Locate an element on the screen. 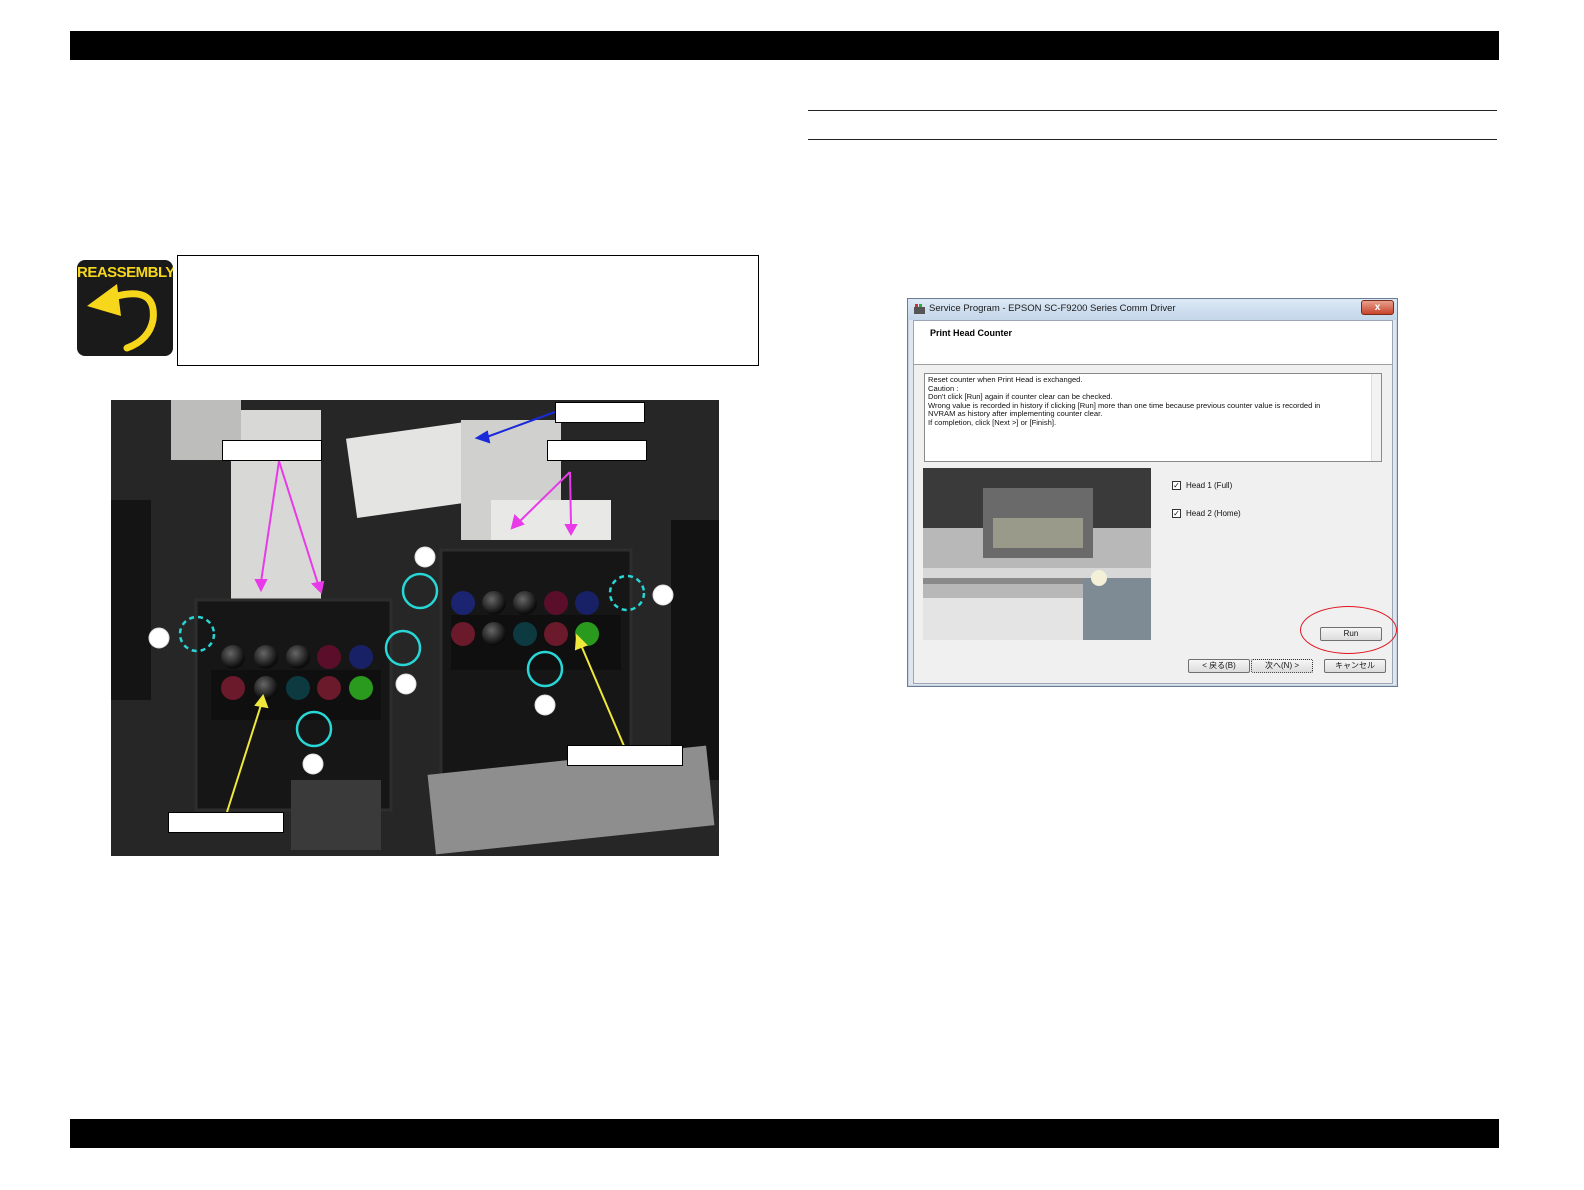 The height and width of the screenshot is (1190, 1584). dialog-header: Print Head Counter is located at coordinates (1153, 343).